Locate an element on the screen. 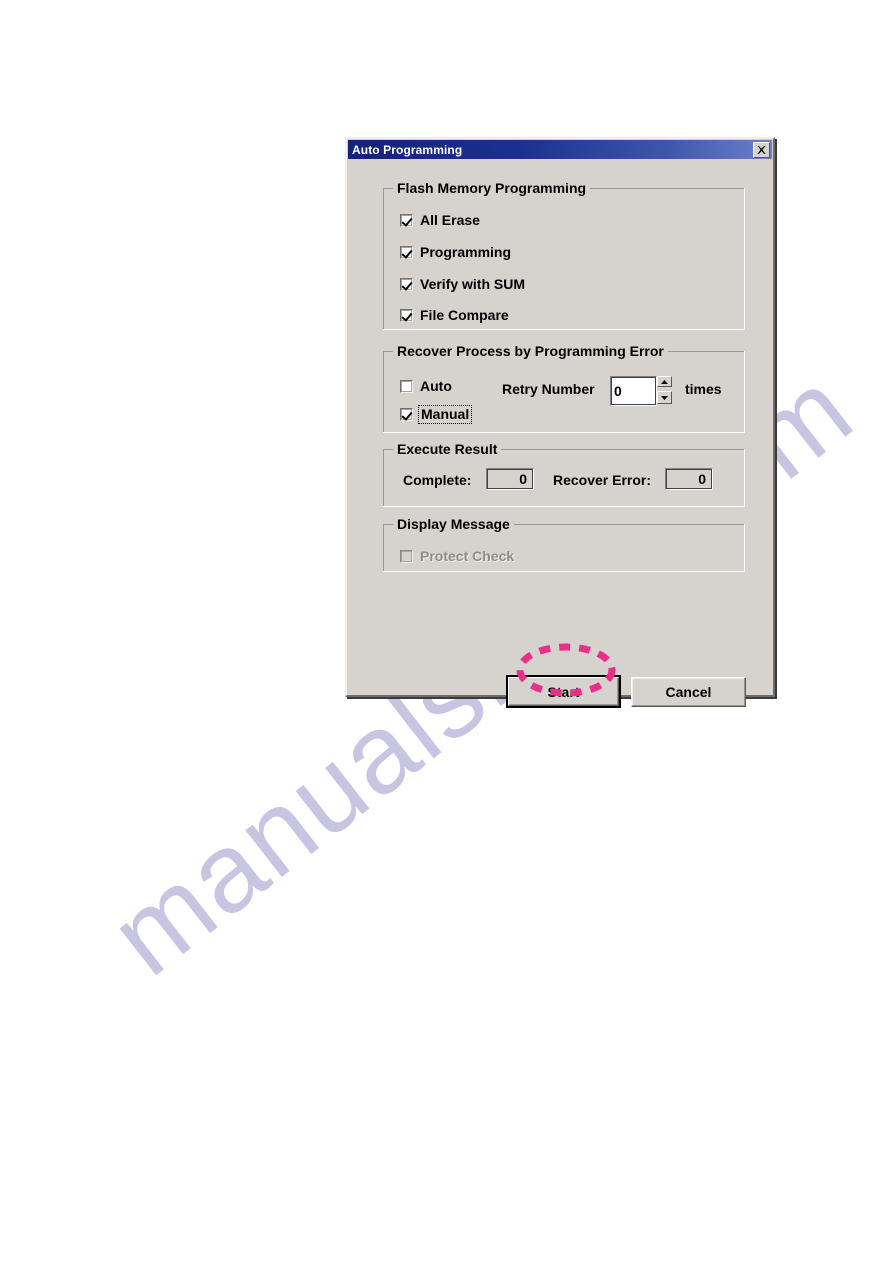 Image resolution: width=893 pixels, height=1263 pixels. dialog-titlebar: Auto Programming is located at coordinates (560, 149).